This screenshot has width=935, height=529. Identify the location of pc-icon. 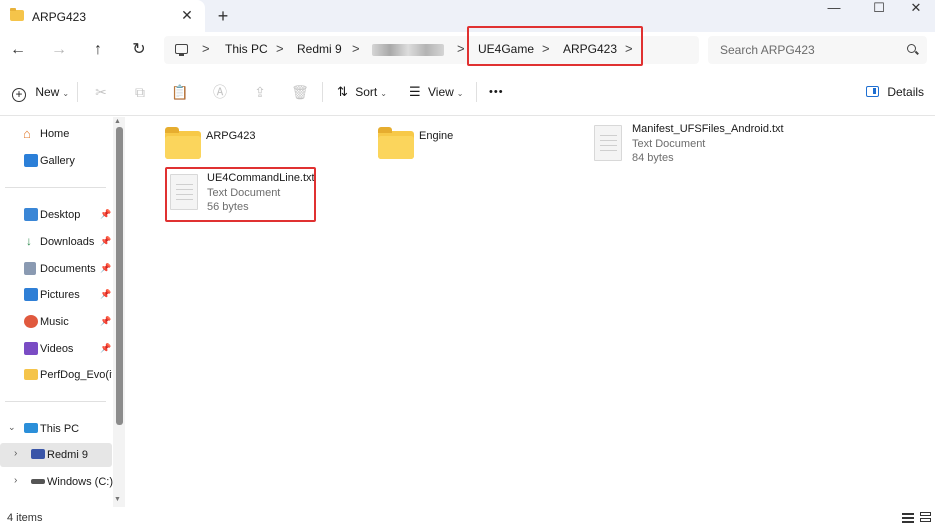
(181, 50).